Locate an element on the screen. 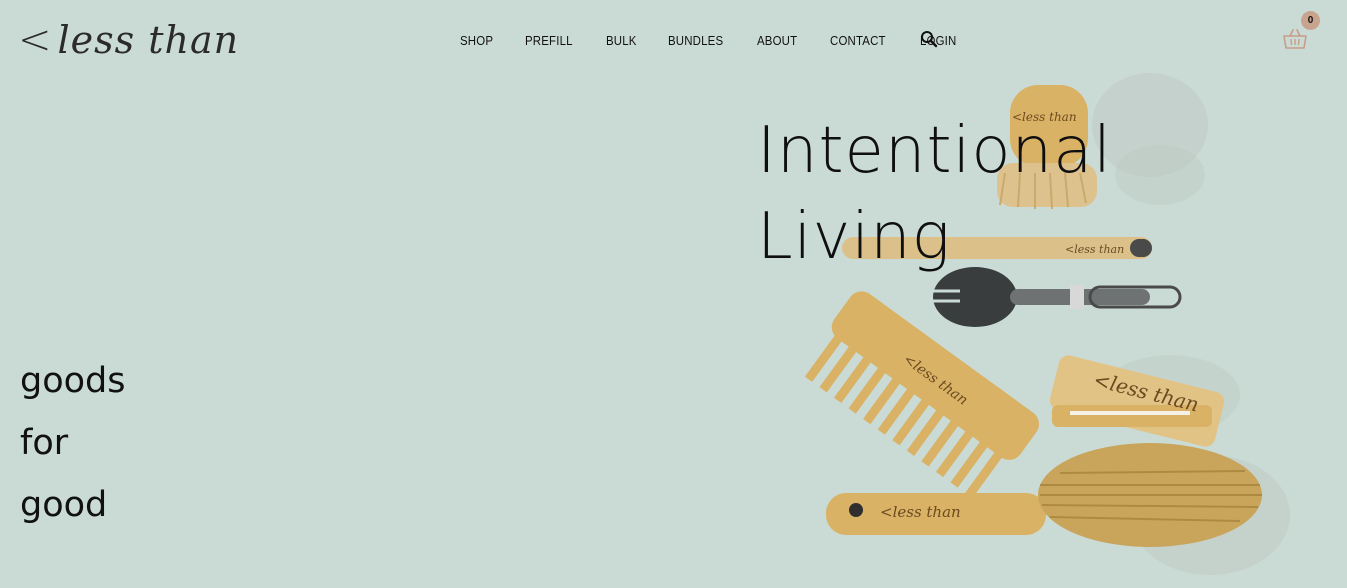  search-icon is located at coordinates (929, 39).